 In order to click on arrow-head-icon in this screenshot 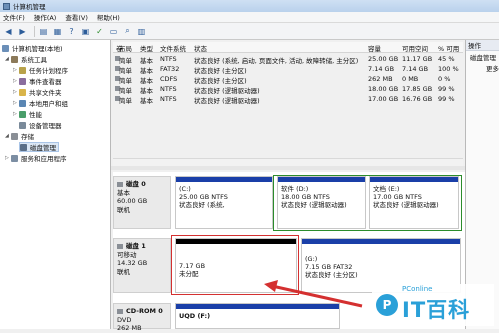, I will do `click(271, 286)`.